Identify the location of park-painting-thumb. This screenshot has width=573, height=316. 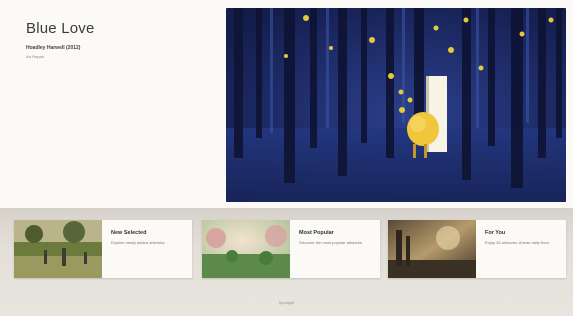
(58, 249).